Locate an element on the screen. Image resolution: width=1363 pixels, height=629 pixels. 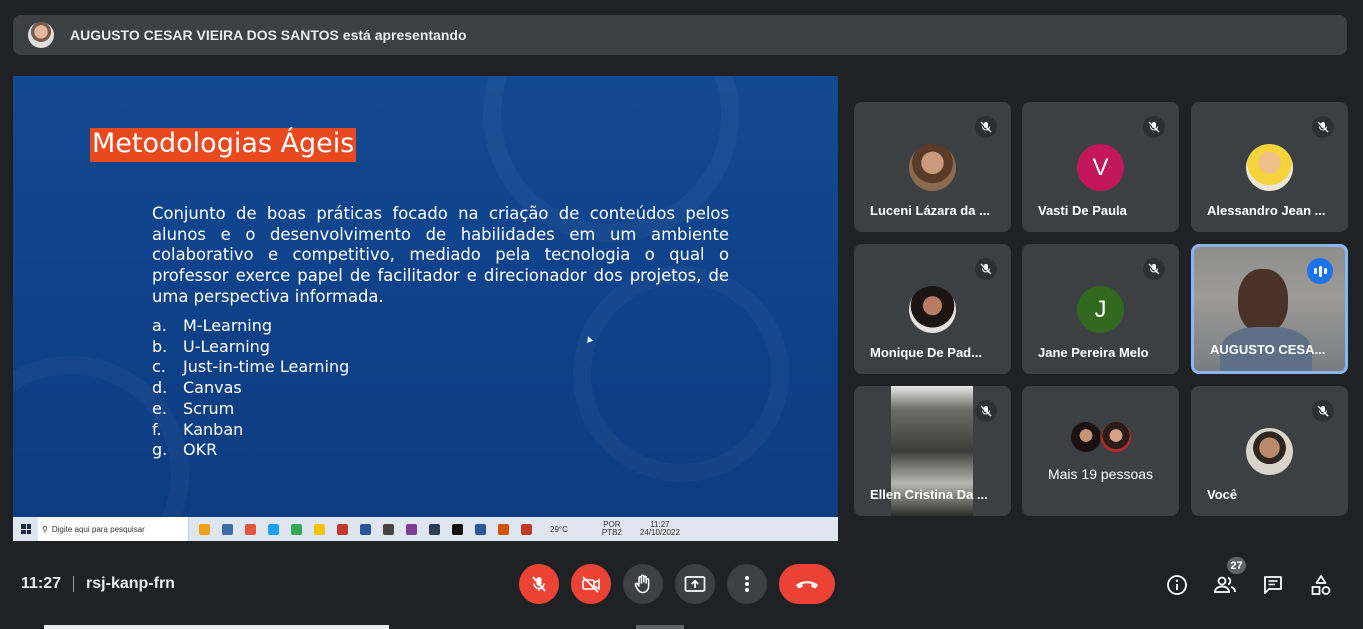
participant-avatar: J is located at coordinates (1100, 309).